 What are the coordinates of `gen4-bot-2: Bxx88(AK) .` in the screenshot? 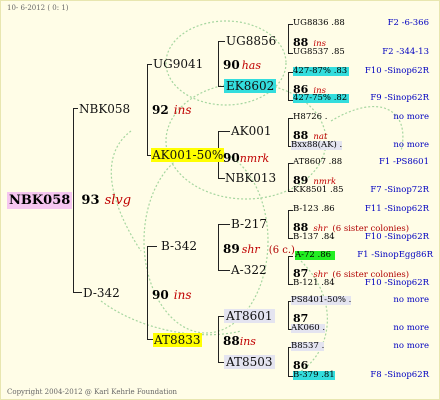 It's located at (317, 145).